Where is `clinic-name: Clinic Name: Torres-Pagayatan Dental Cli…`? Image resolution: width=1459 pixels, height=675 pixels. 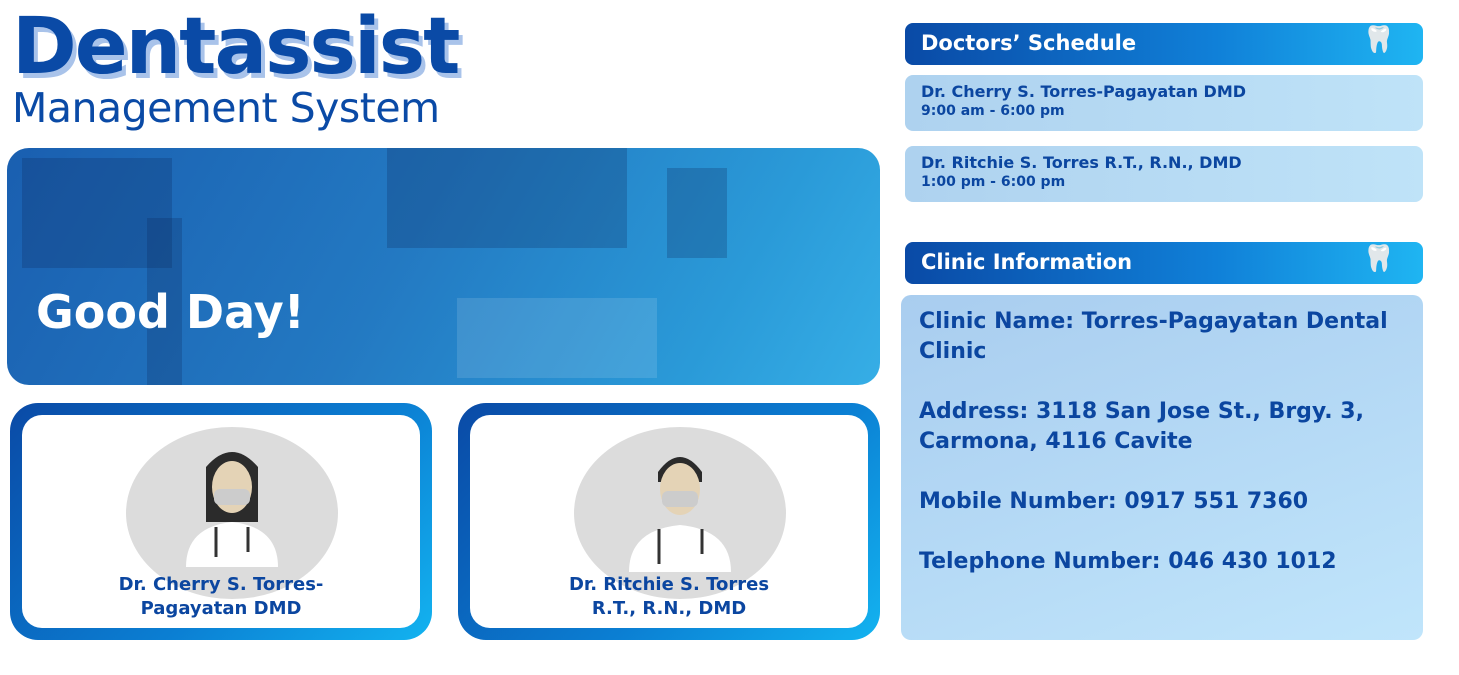
clinic-name: Clinic Name: Torres-Pagayatan Dental Cli… is located at coordinates (1153, 336).